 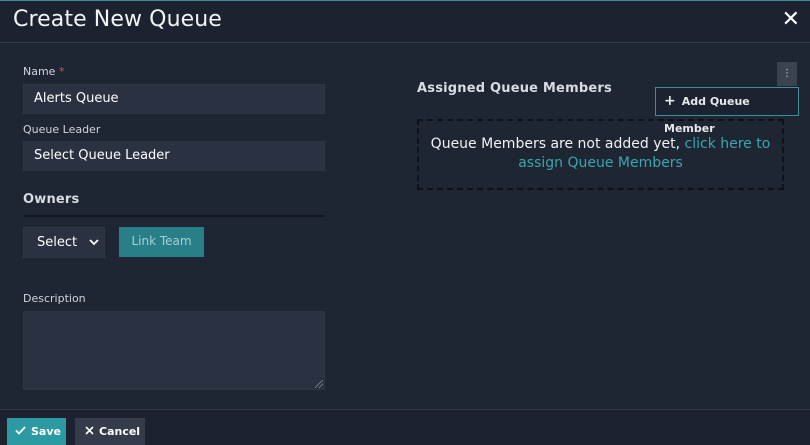 What do you see at coordinates (728, 144) in the screenshot?
I see `assign-members-link-part1: click here to` at bounding box center [728, 144].